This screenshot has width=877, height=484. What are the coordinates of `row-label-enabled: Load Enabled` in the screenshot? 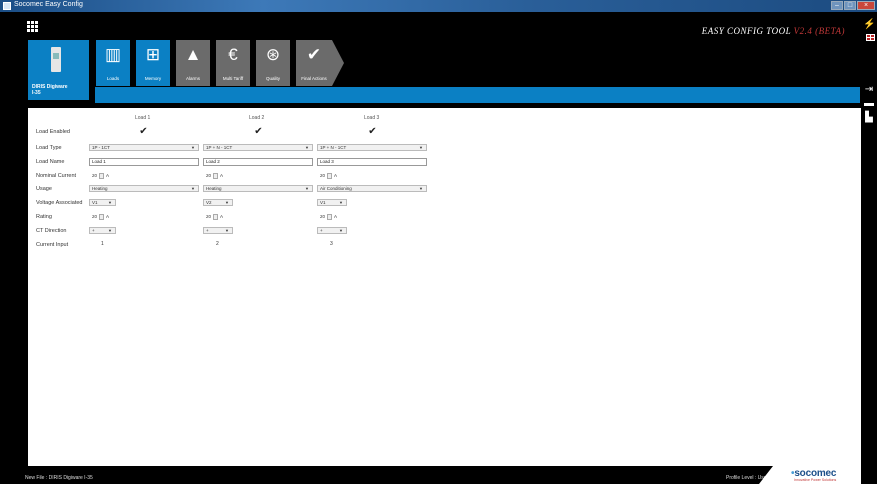 It's located at (53, 132).